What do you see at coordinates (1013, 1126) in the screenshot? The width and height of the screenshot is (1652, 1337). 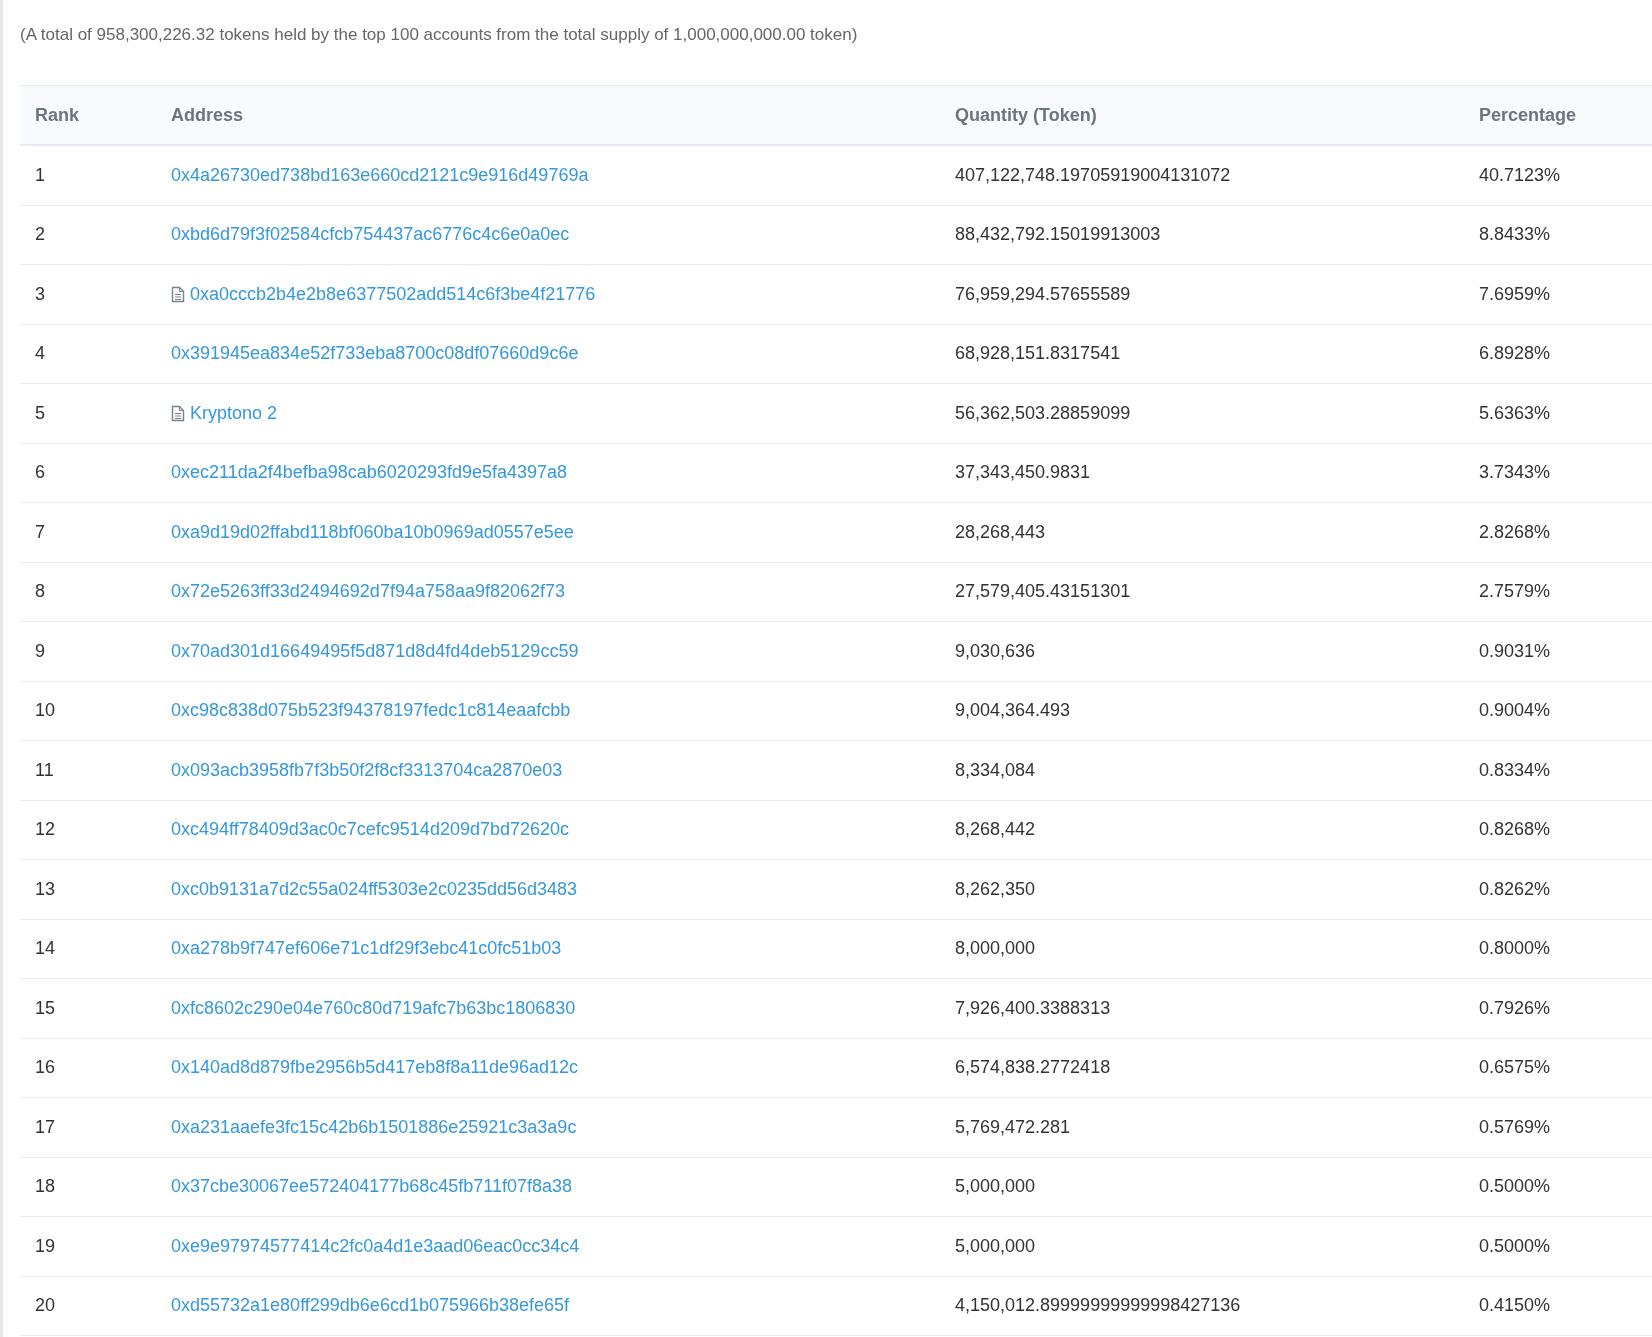 I see `quantity-cell: 5,769,472.281` at bounding box center [1013, 1126].